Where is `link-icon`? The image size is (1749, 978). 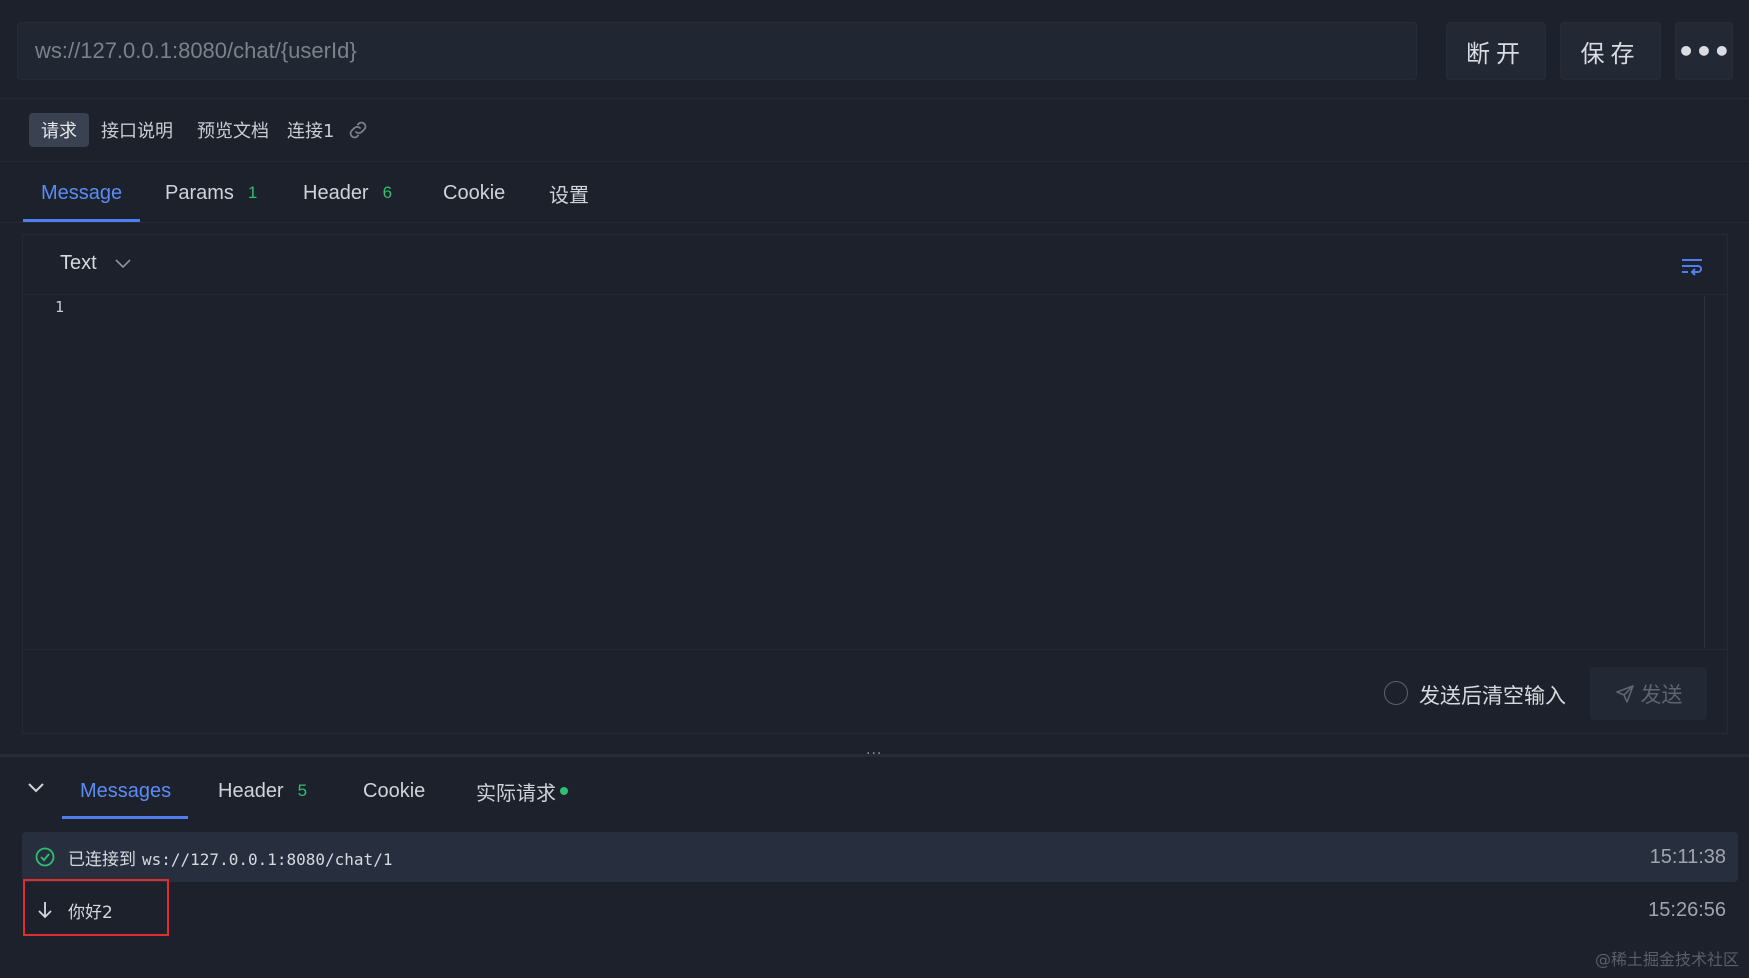 link-icon is located at coordinates (358, 130).